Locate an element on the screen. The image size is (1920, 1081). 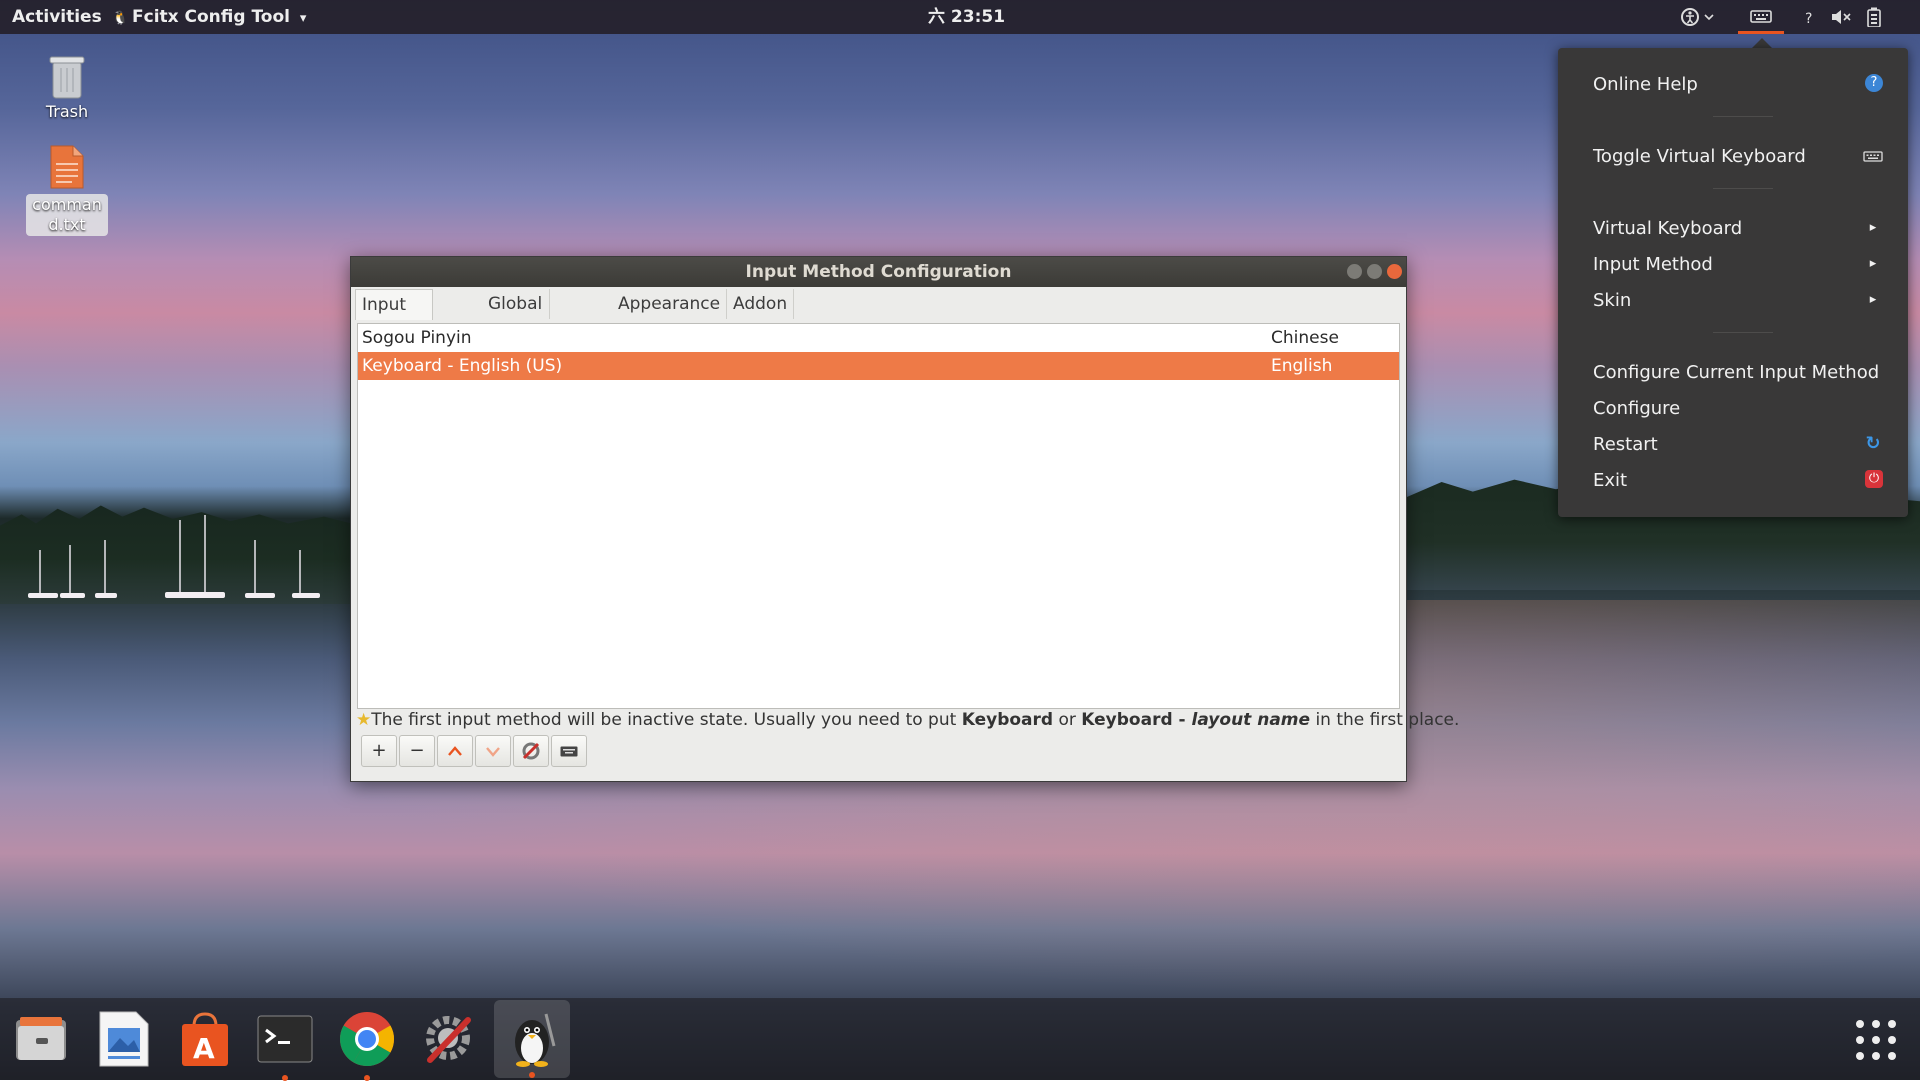
remove-input-method-button: − is located at coordinates (417, 751).